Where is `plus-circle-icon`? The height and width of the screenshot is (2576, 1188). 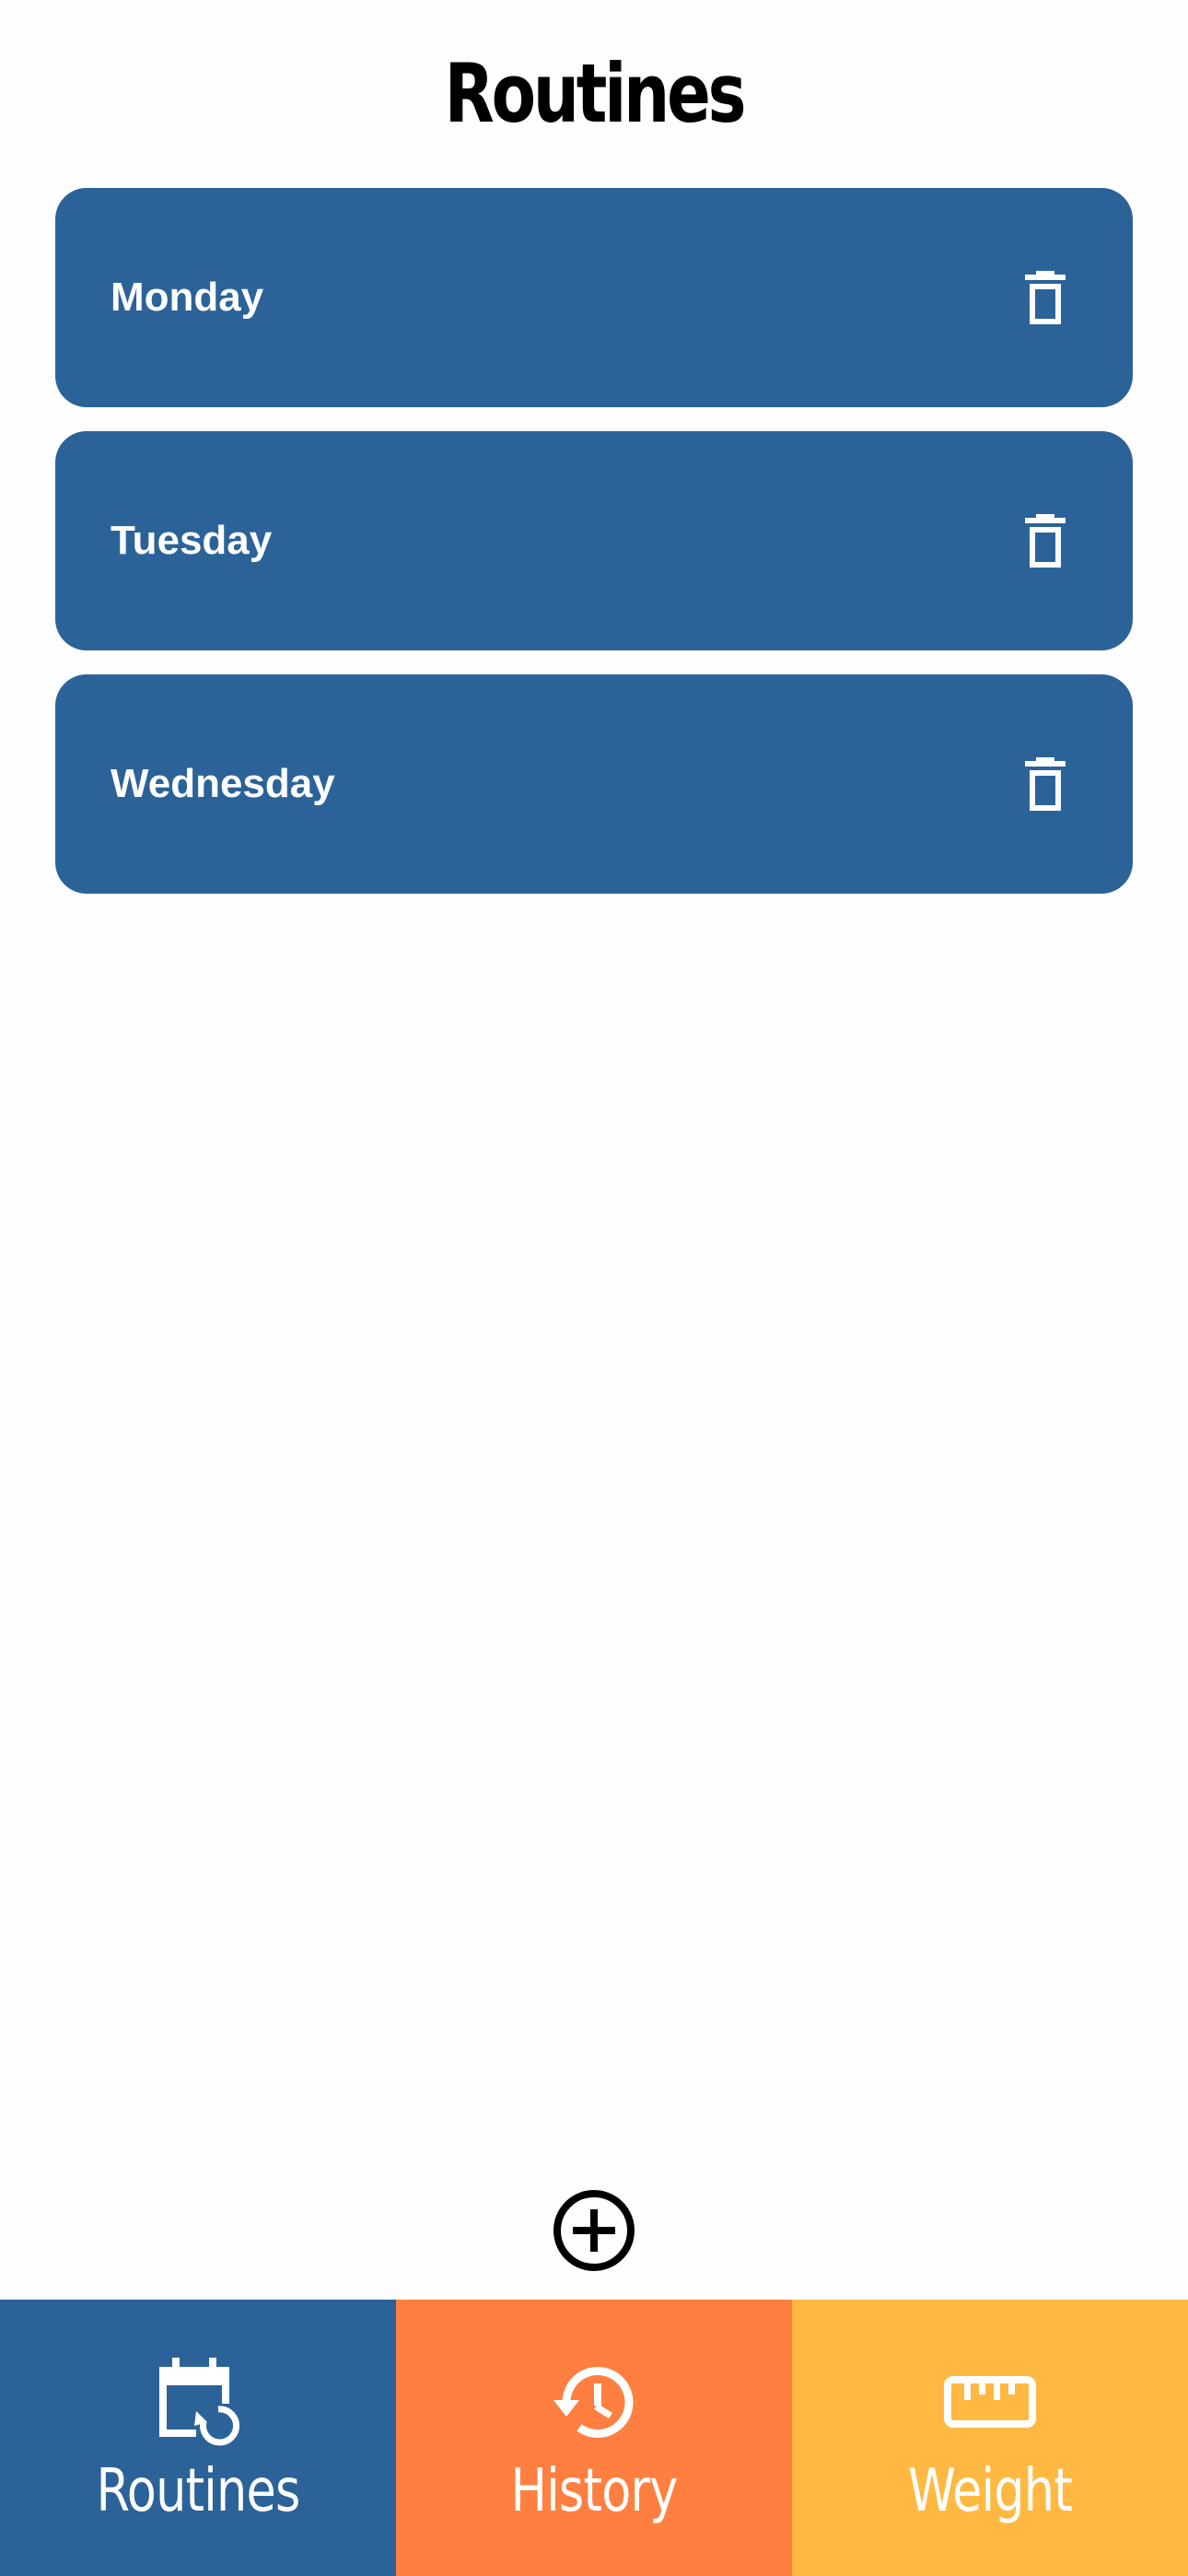 plus-circle-icon is located at coordinates (594, 2230).